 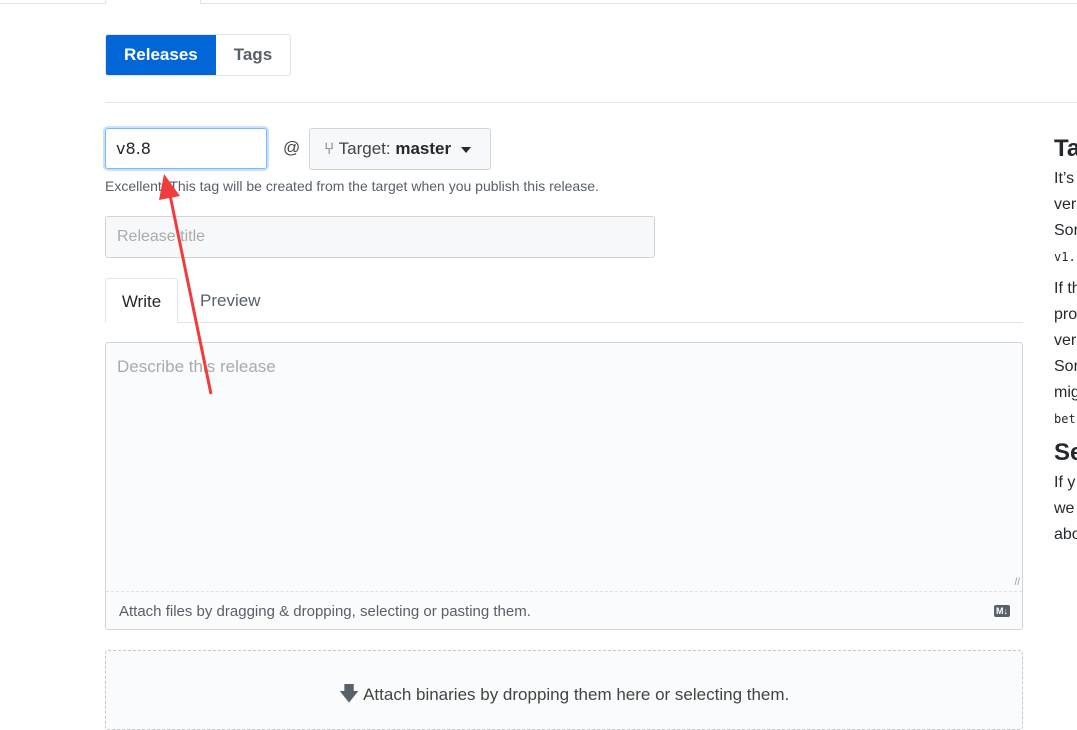 What do you see at coordinates (186, 284) in the screenshot?
I see `annotation-arrow` at bounding box center [186, 284].